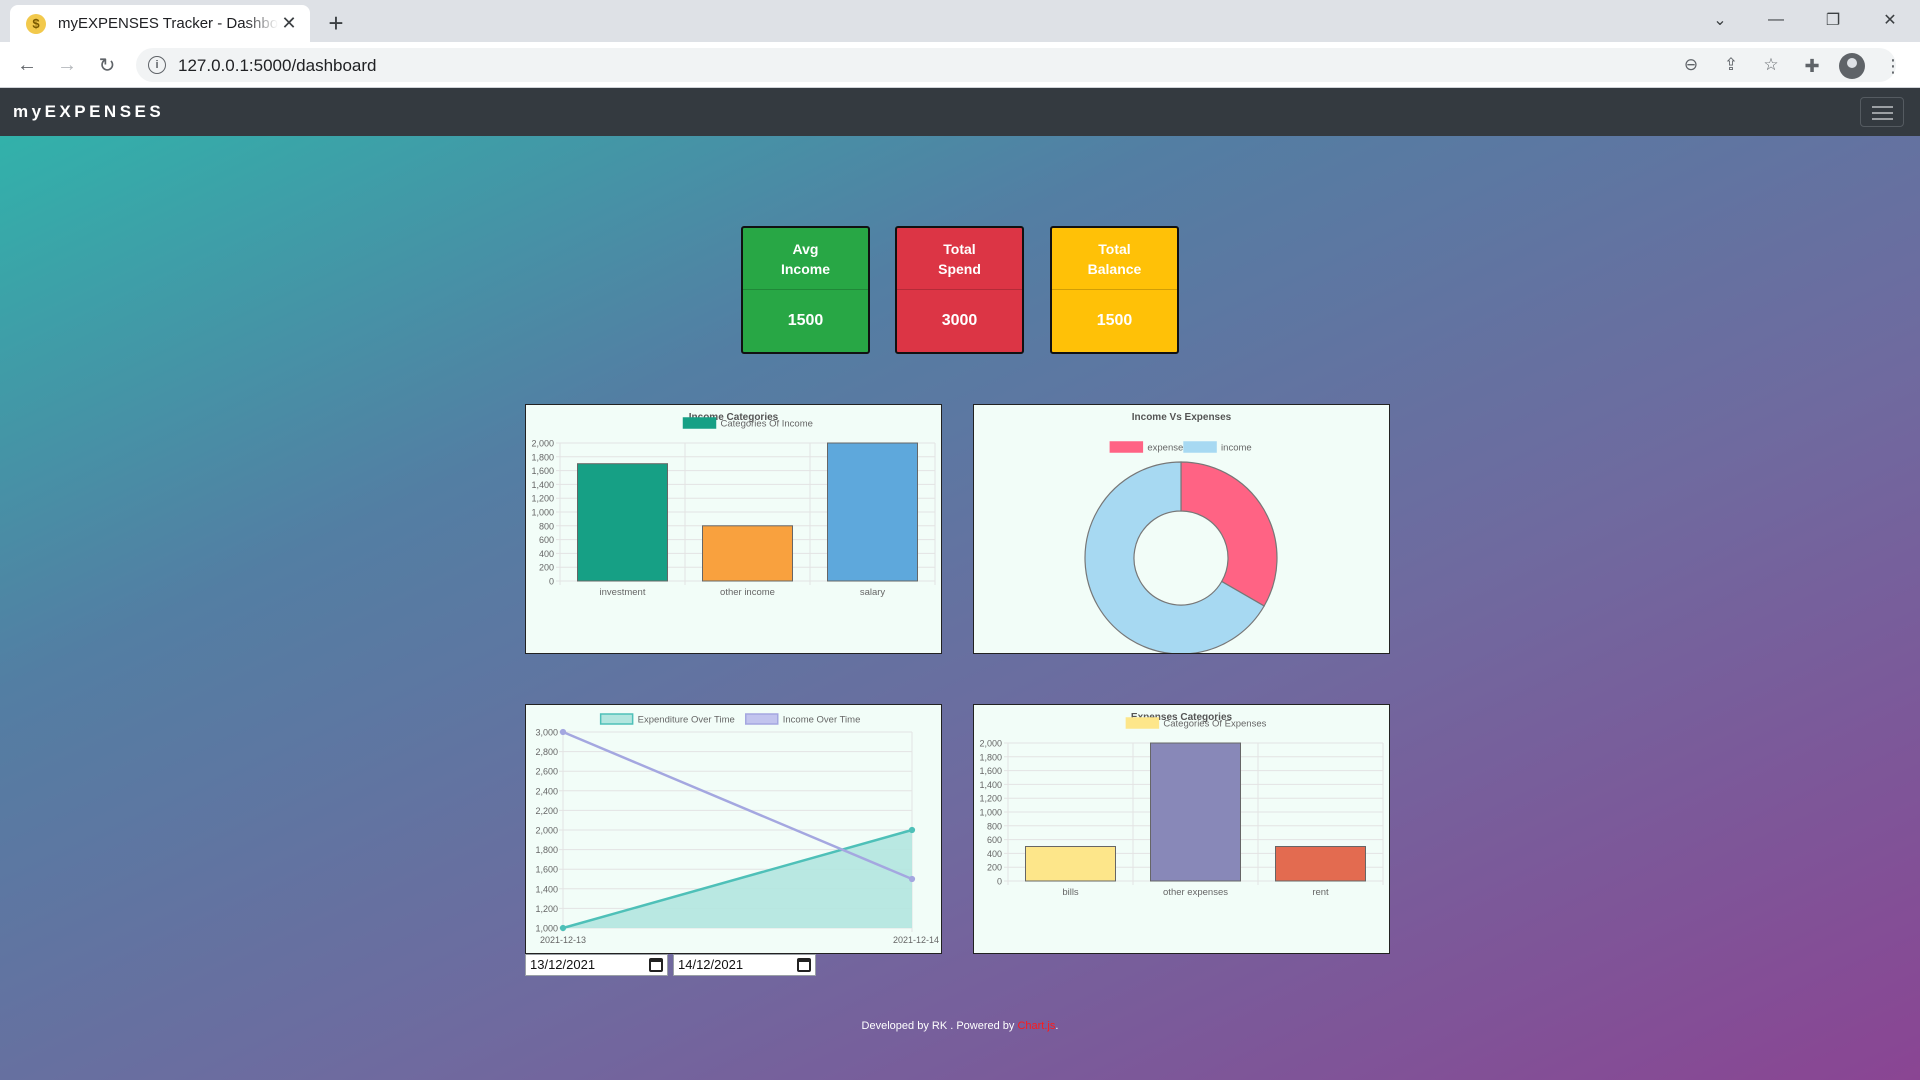 Image resolution: width=1920 pixels, height=1080 pixels. What do you see at coordinates (737, 805) in the screenshot?
I see `line-income` at bounding box center [737, 805].